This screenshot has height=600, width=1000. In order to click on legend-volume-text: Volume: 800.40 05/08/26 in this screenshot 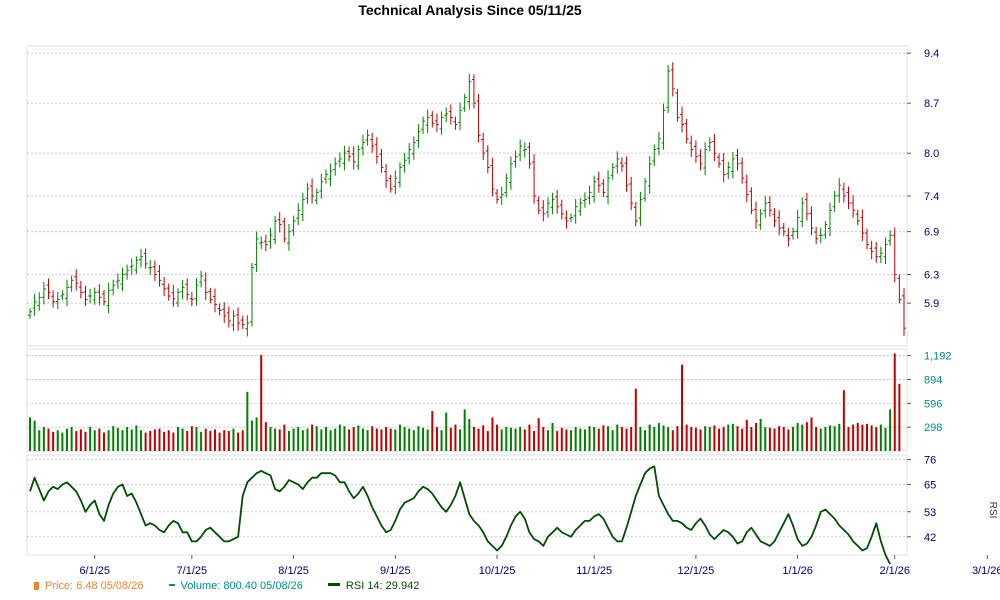, I will do `click(241, 586)`.